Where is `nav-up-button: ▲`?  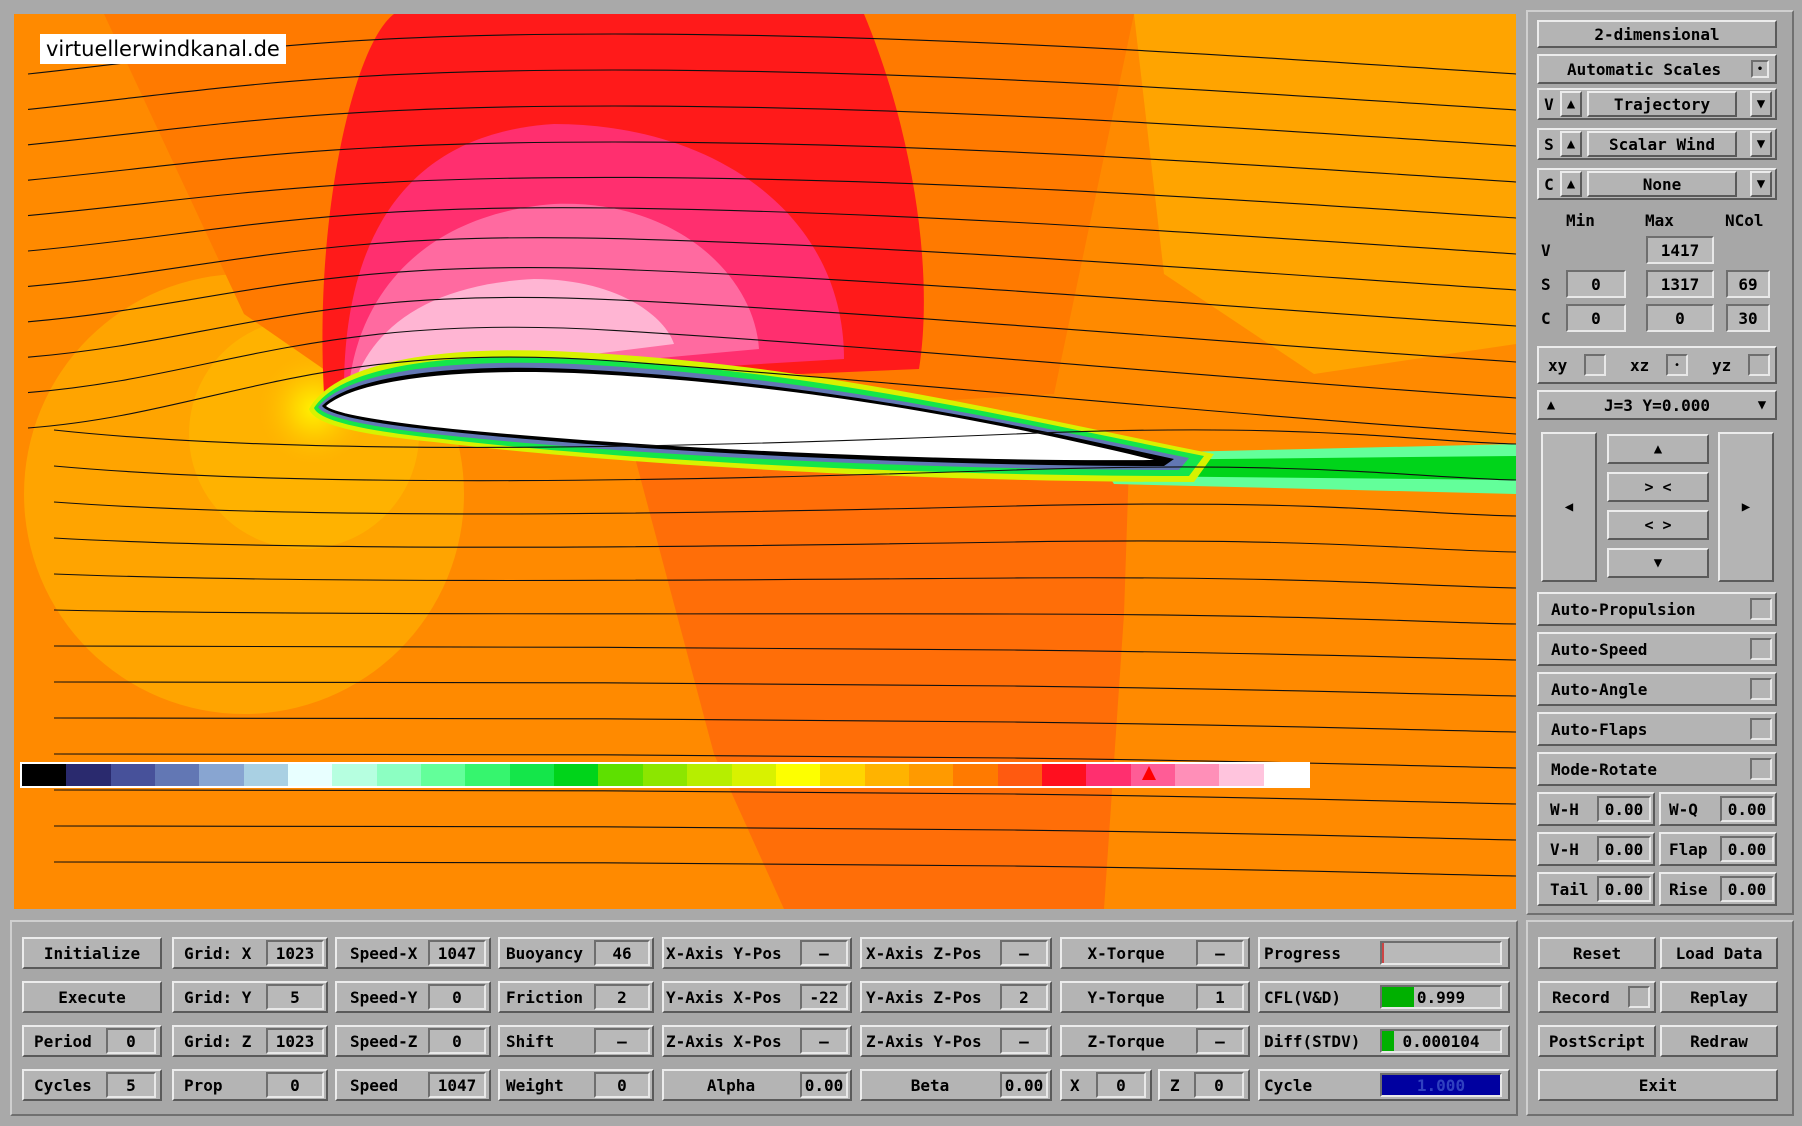
nav-up-button: ▲ is located at coordinates (1658, 449).